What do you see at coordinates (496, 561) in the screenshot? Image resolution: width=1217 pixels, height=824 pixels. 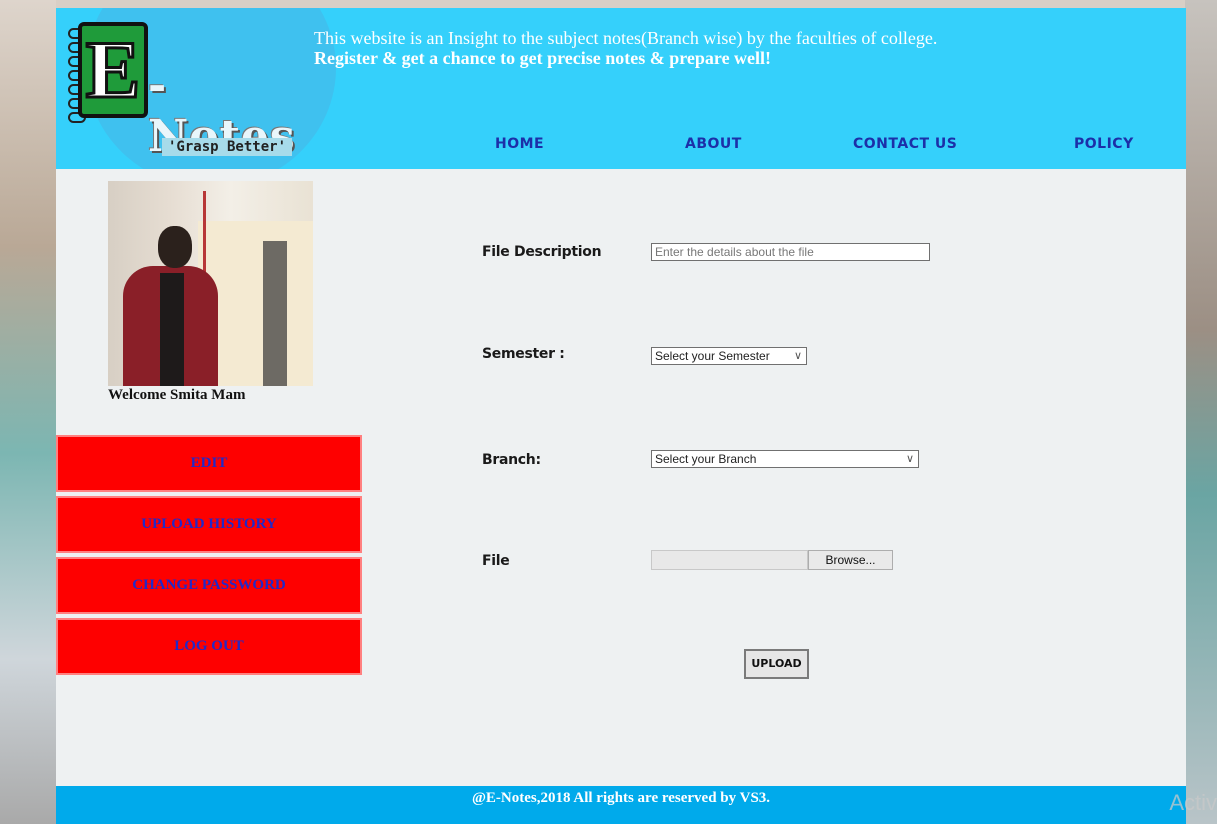 I see `file-label: File` at bounding box center [496, 561].